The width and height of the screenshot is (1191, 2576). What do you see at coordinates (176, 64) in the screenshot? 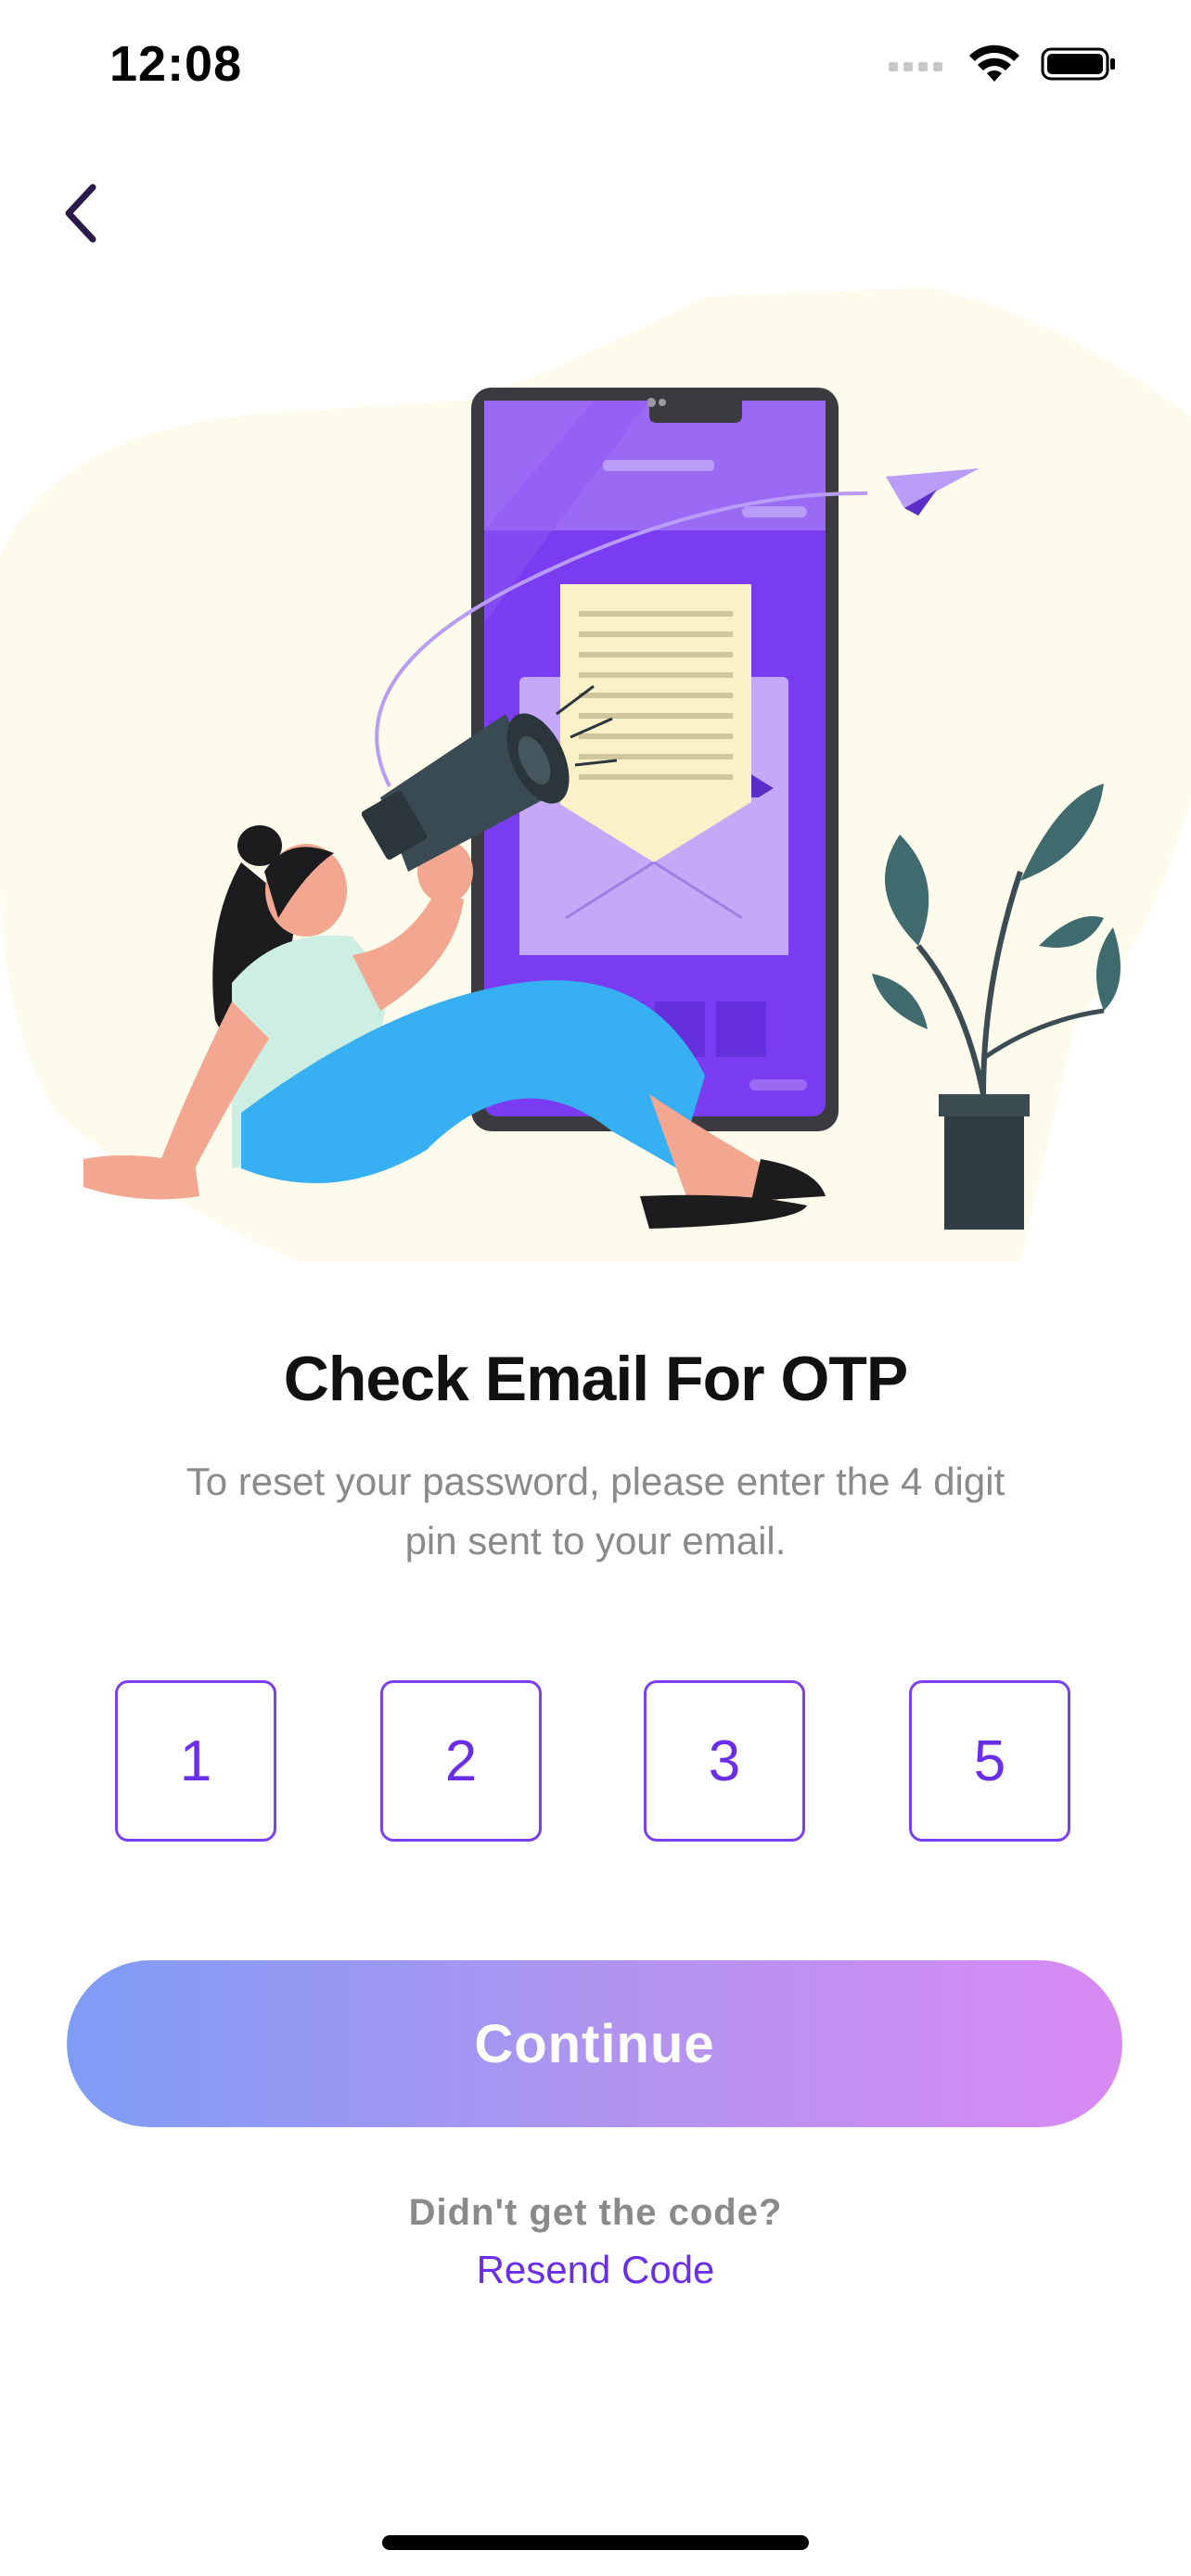
I see `status-time: 12:08` at bounding box center [176, 64].